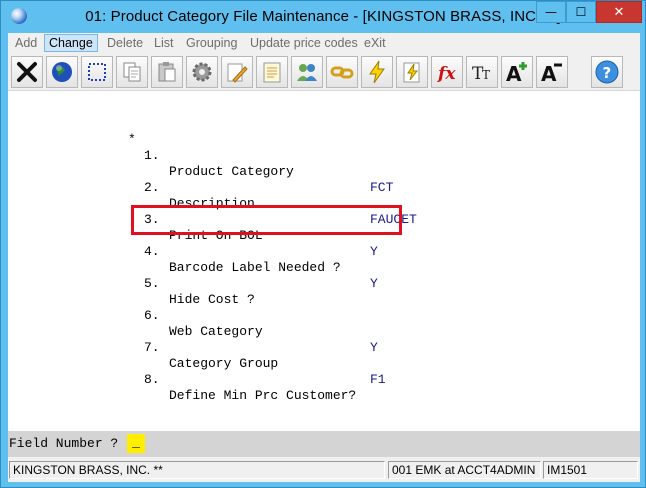  Describe the element at coordinates (125, 43) in the screenshot. I see `menu-delete: Delete` at that location.